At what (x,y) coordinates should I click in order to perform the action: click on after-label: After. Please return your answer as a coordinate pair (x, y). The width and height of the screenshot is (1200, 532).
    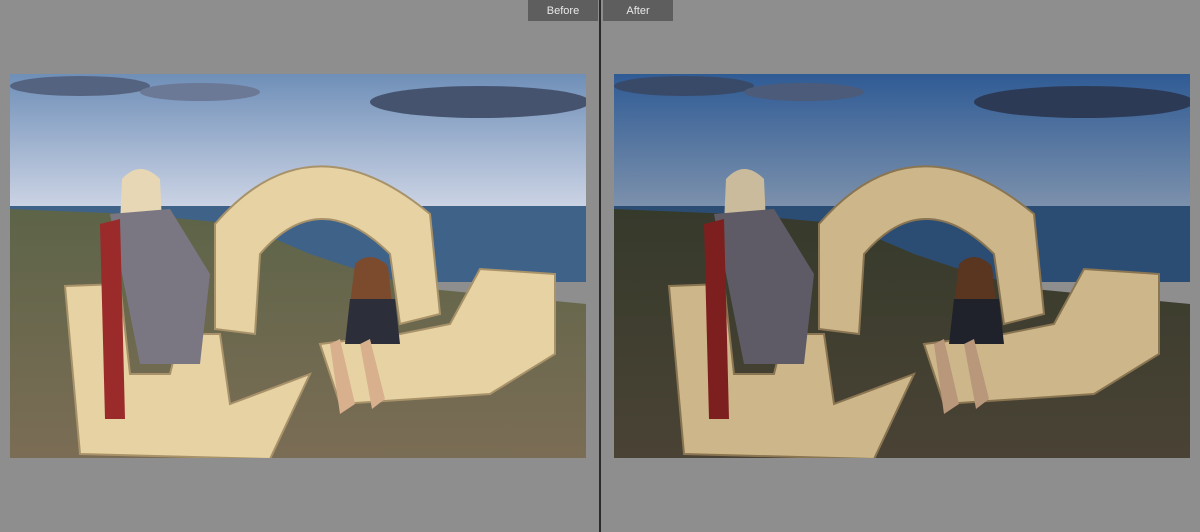
    Looking at the image, I should click on (638, 10).